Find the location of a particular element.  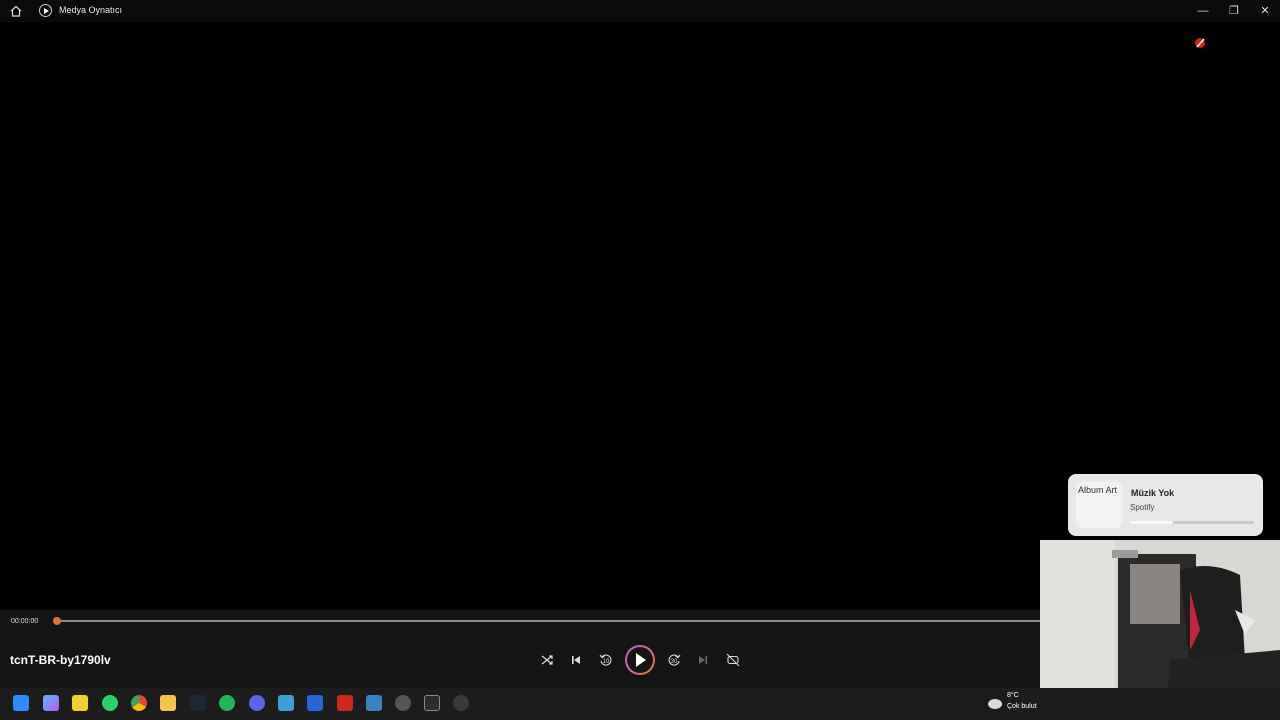

terminal-icon is located at coordinates (432, 703).